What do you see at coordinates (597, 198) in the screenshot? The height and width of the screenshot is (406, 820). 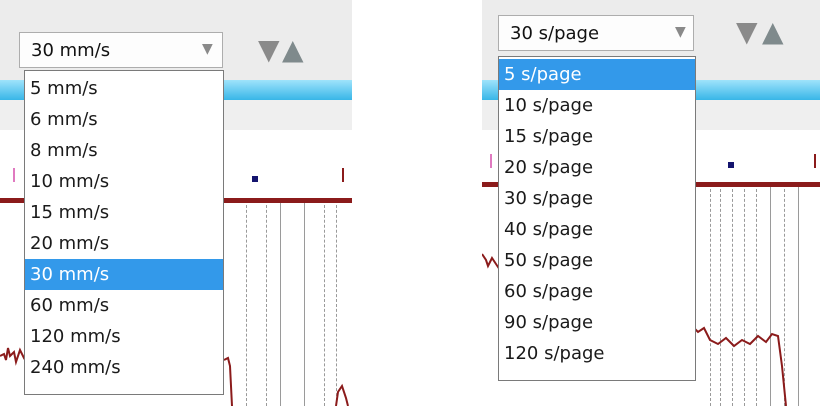 I see `dropdown-option: 30 s/page` at bounding box center [597, 198].